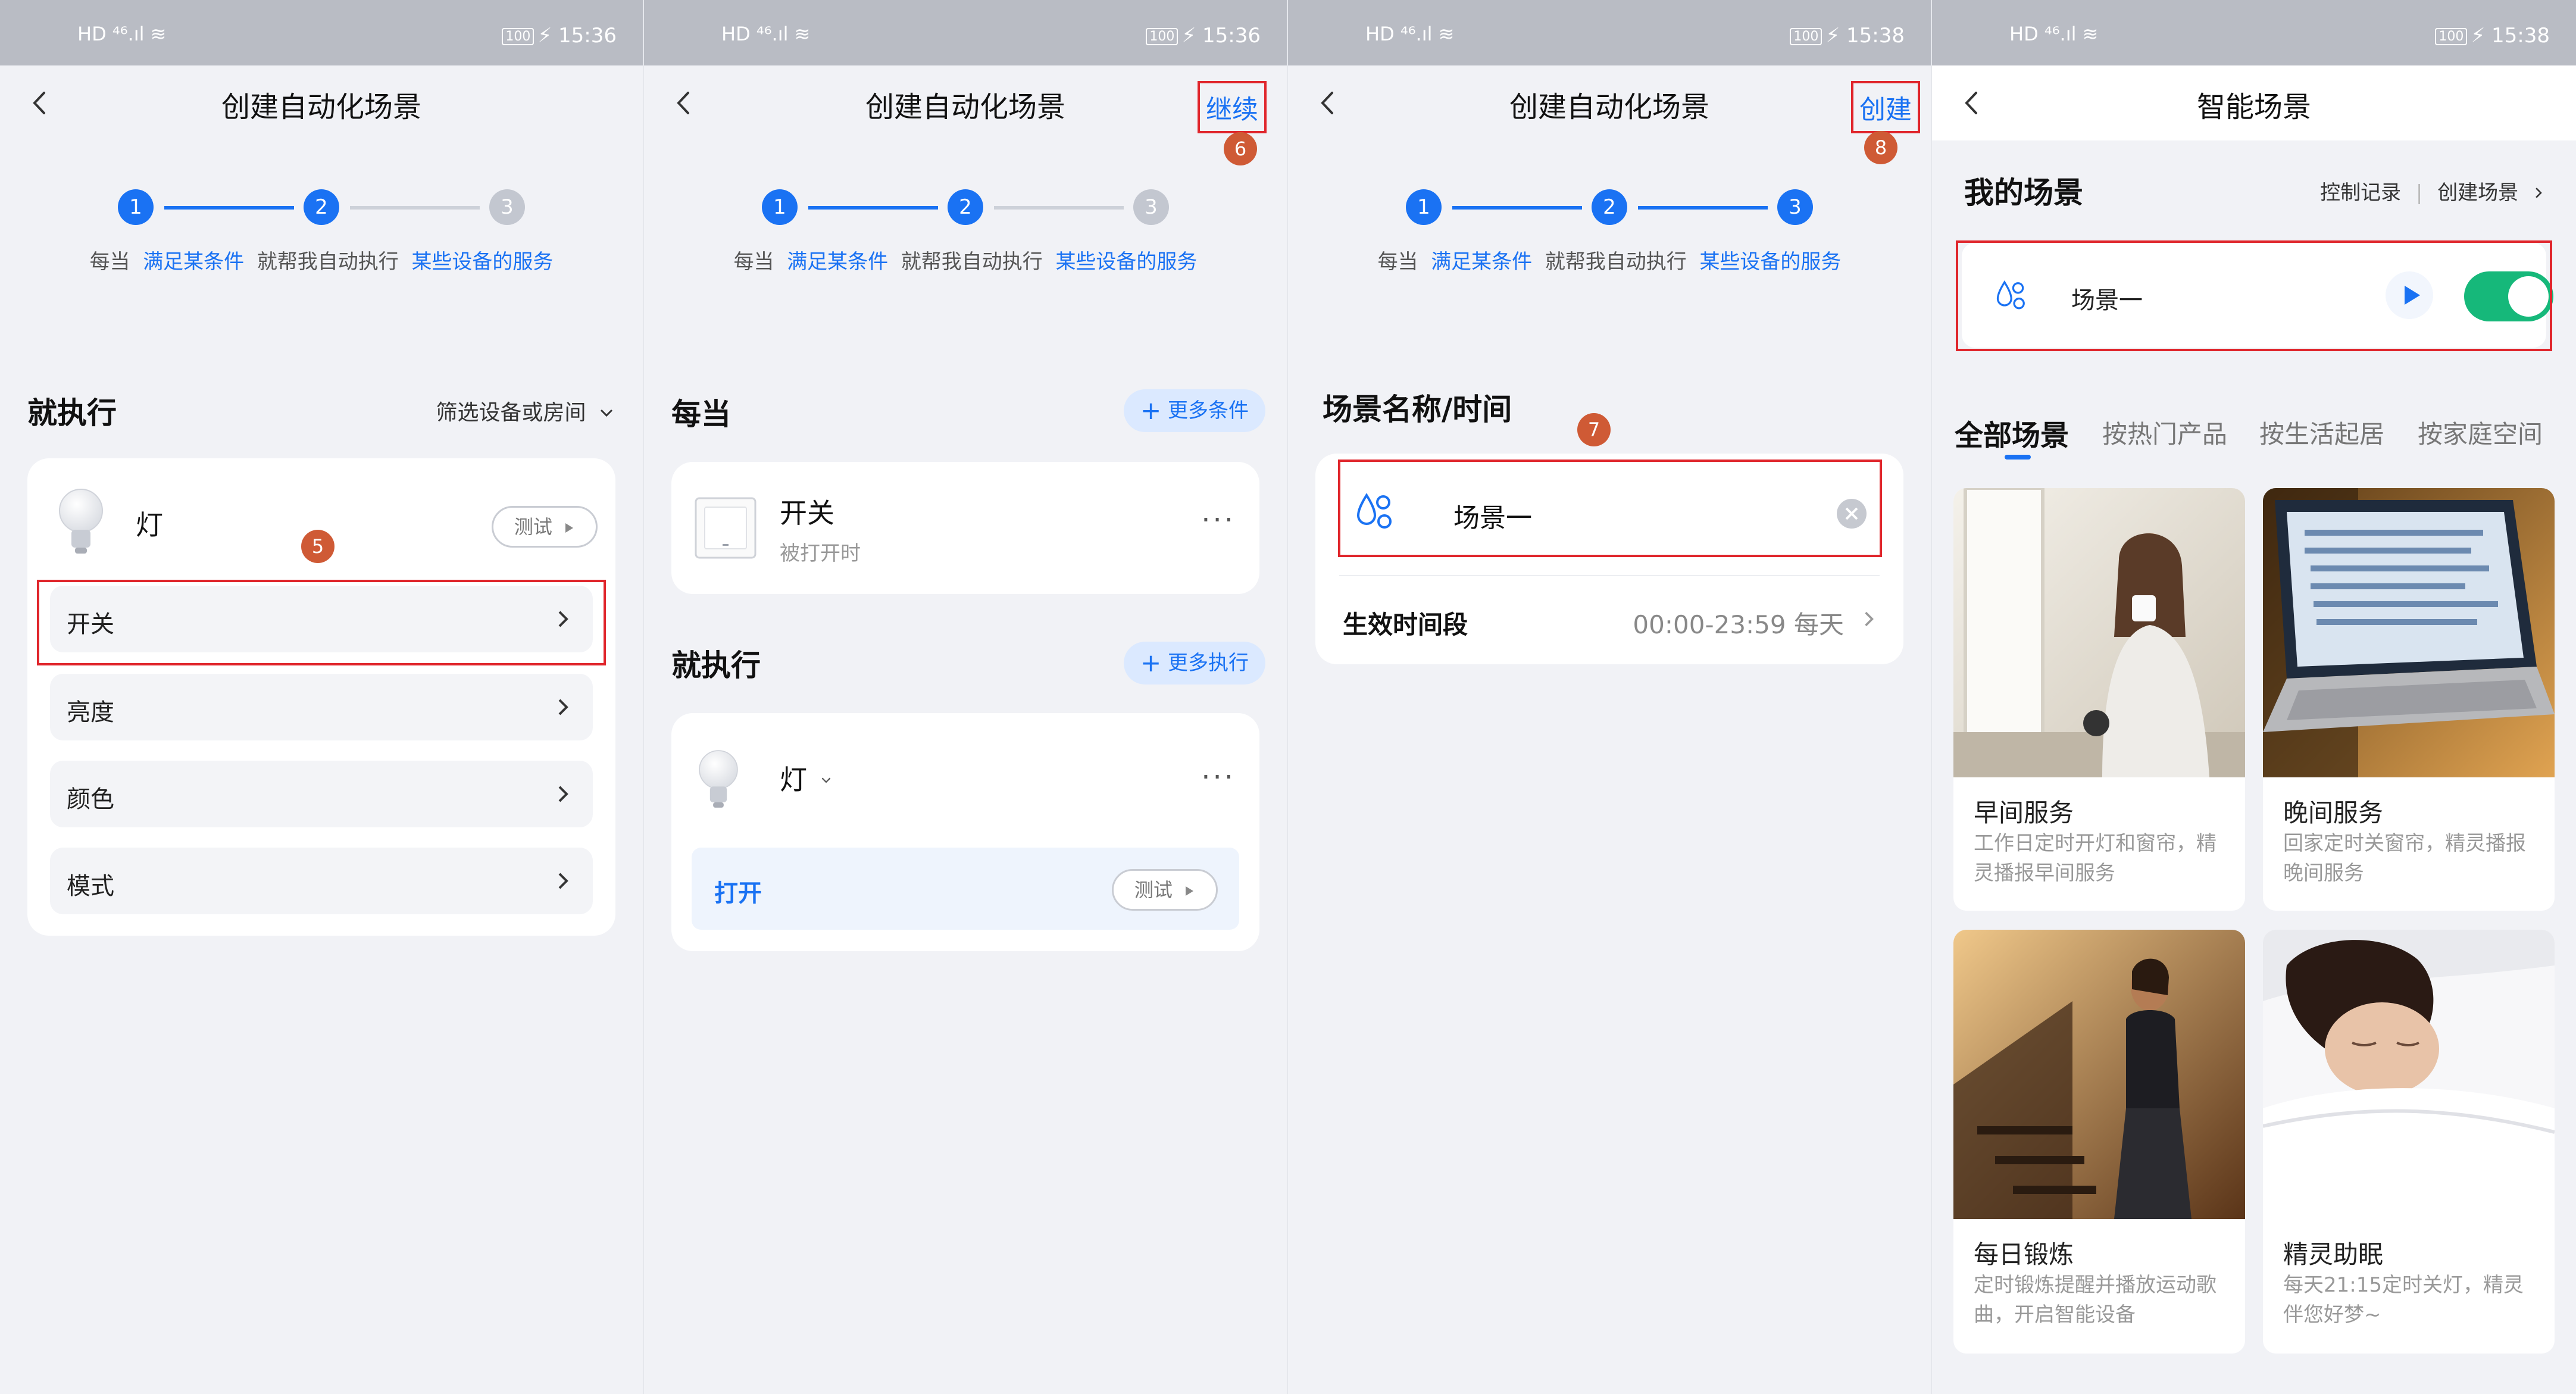 The height and width of the screenshot is (1394, 2576). What do you see at coordinates (965, 889) in the screenshot?
I see `action-row: 打开 测试` at bounding box center [965, 889].